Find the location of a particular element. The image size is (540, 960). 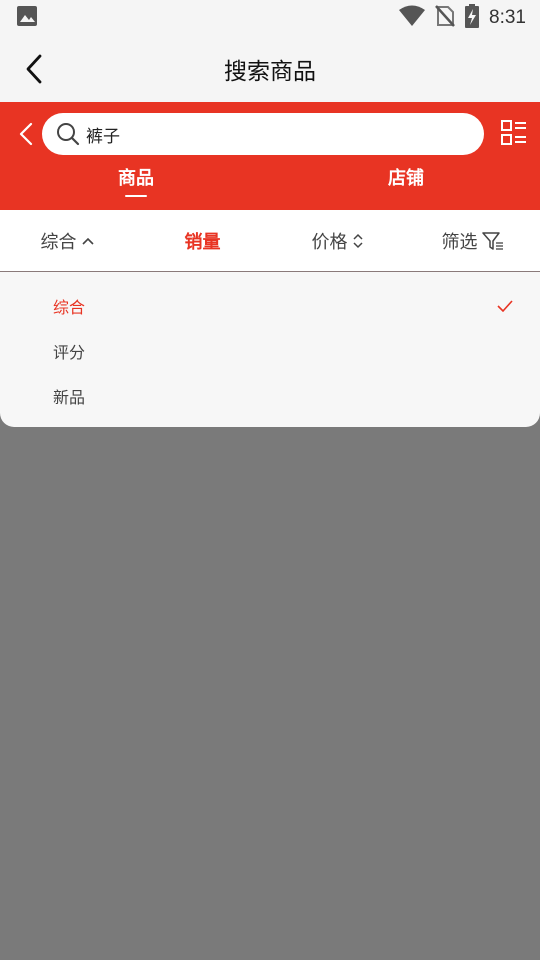

search-header: 裤子 商品 店铺 is located at coordinates (270, 156).